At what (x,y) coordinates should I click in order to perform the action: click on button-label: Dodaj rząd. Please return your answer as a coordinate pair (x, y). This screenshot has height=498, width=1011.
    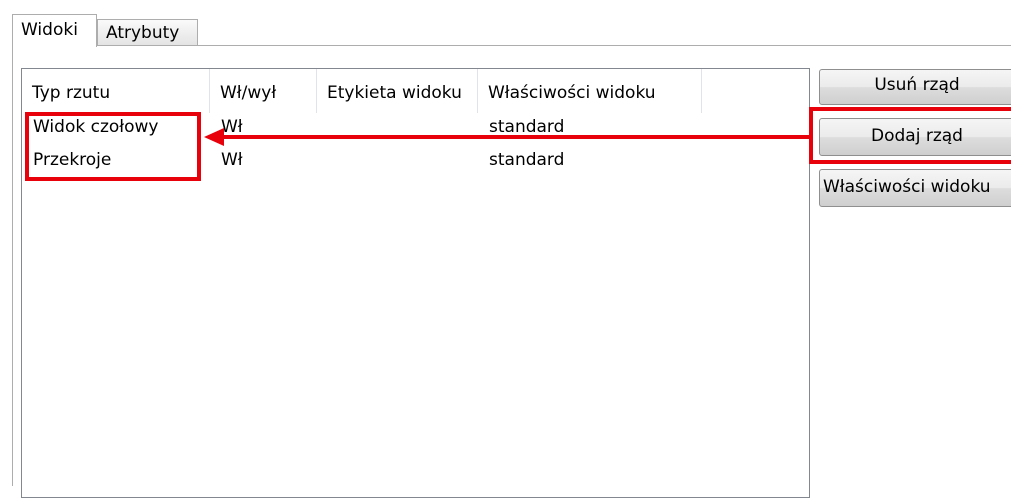
    Looking at the image, I should click on (917, 136).